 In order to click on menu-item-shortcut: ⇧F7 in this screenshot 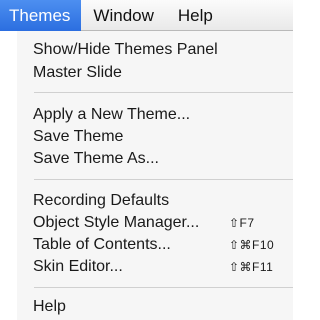, I will do `click(242, 223)`.